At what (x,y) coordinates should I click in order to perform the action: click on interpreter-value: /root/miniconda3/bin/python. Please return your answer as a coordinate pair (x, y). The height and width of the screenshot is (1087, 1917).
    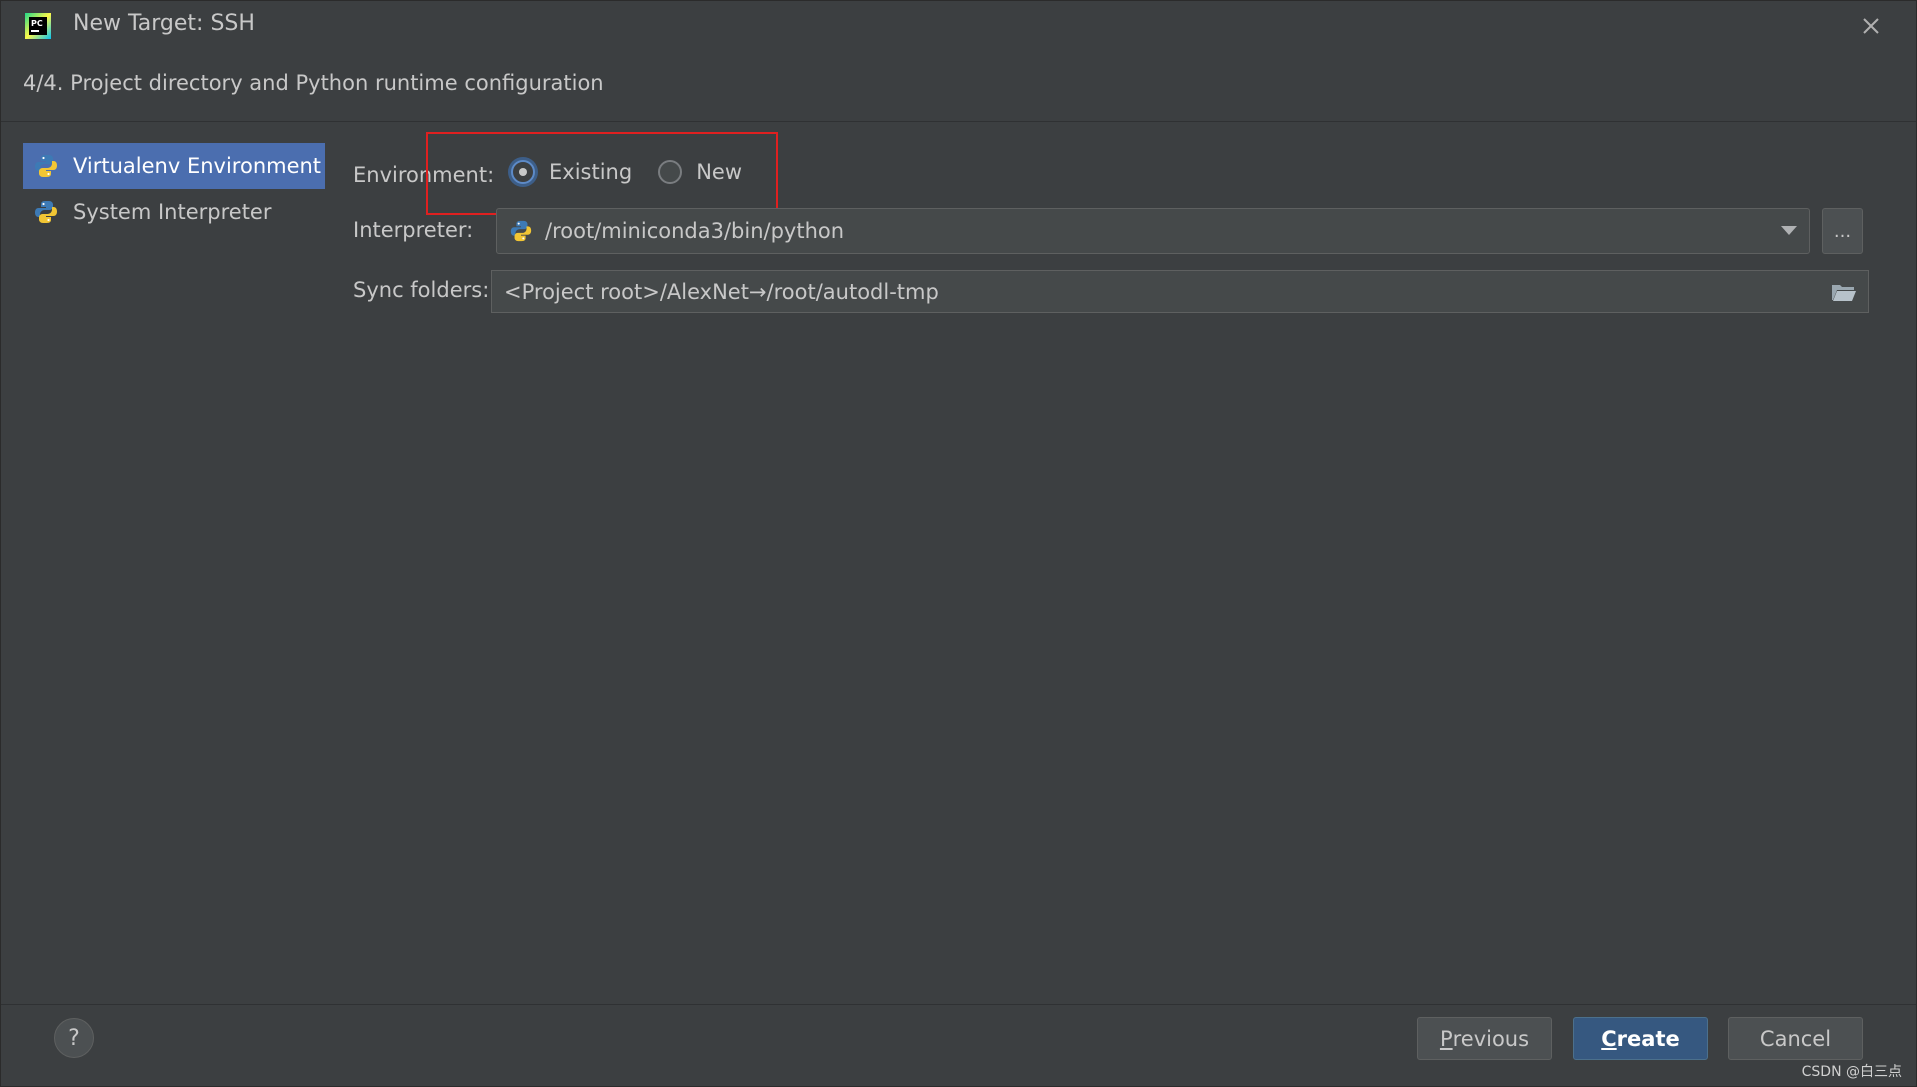
    Looking at the image, I should click on (695, 231).